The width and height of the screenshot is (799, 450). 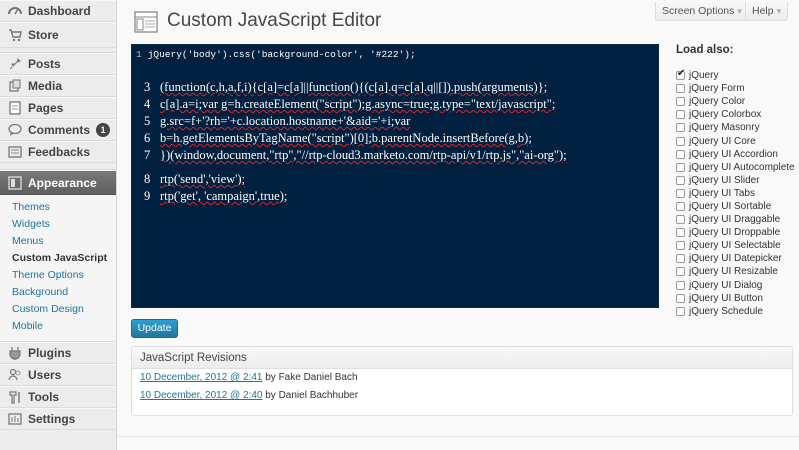 I want to click on library-label: jQuery Colorbox, so click(x=725, y=115).